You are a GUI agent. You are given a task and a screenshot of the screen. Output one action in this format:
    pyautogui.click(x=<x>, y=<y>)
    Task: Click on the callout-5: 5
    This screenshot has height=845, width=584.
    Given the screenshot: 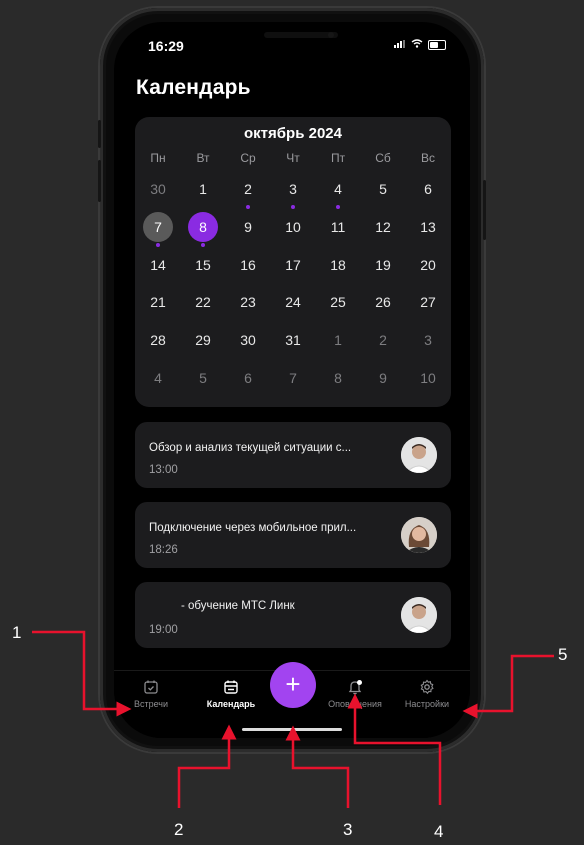 What is the action you would take?
    pyautogui.click(x=563, y=654)
    